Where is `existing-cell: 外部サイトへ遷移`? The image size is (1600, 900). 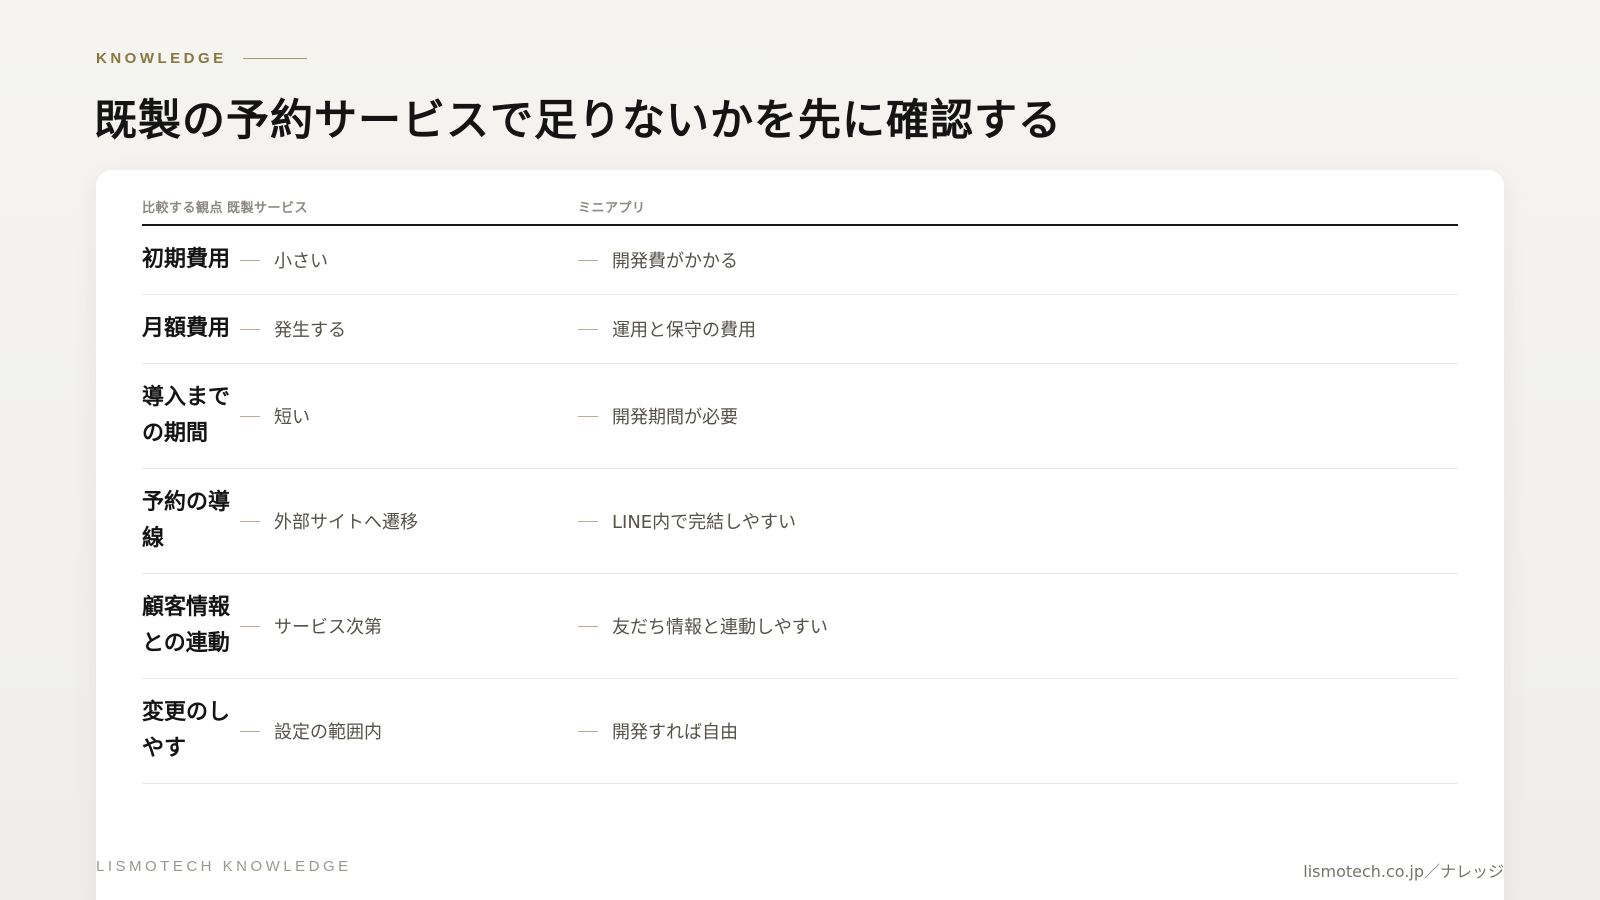 existing-cell: 外部サイトへ遷移 is located at coordinates (409, 521).